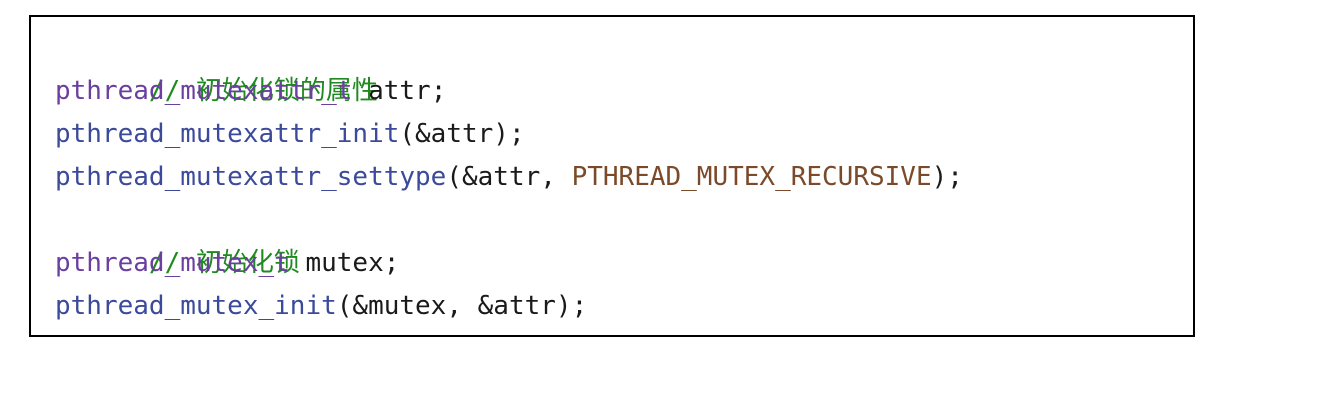  Describe the element at coordinates (509, 66) in the screenshot. I see `code-line-1: // 初始化锁的属性` at that location.